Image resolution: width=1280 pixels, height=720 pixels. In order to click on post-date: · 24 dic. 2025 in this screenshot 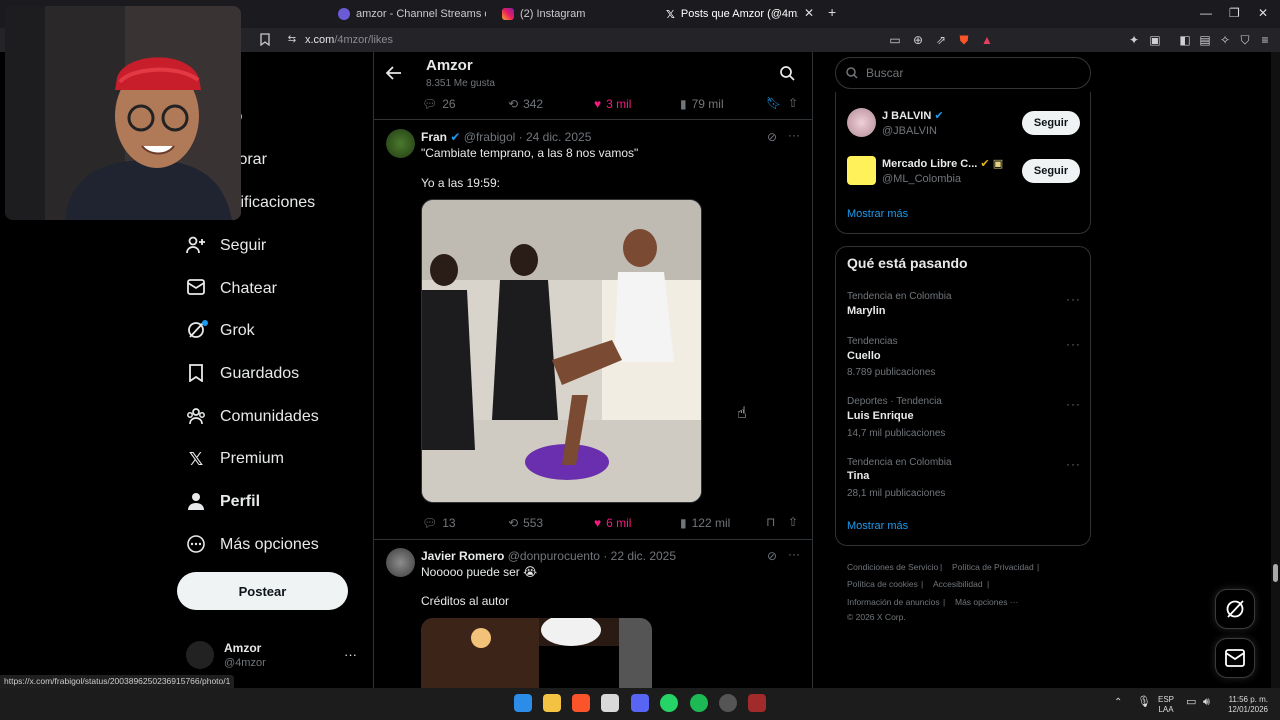, I will do `click(555, 137)`.